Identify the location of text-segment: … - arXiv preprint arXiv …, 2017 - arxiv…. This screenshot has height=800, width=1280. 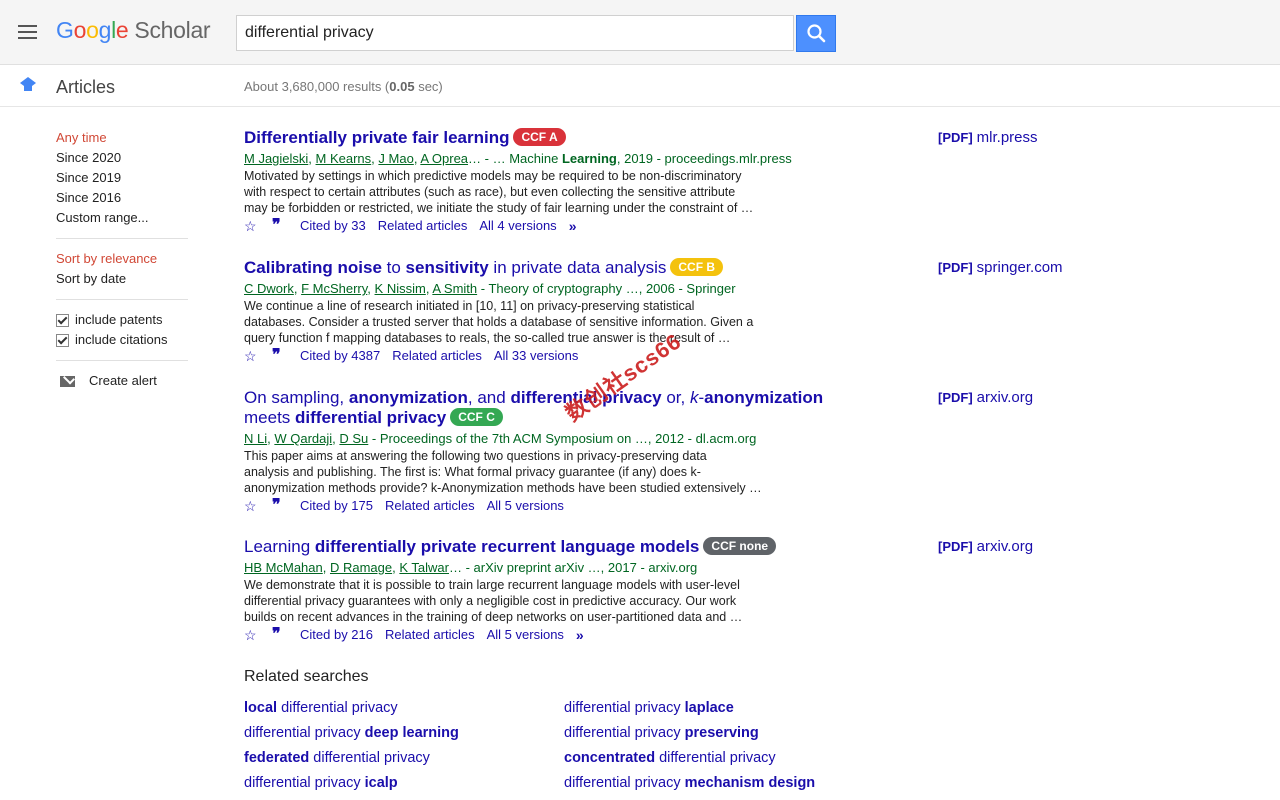
(573, 567).